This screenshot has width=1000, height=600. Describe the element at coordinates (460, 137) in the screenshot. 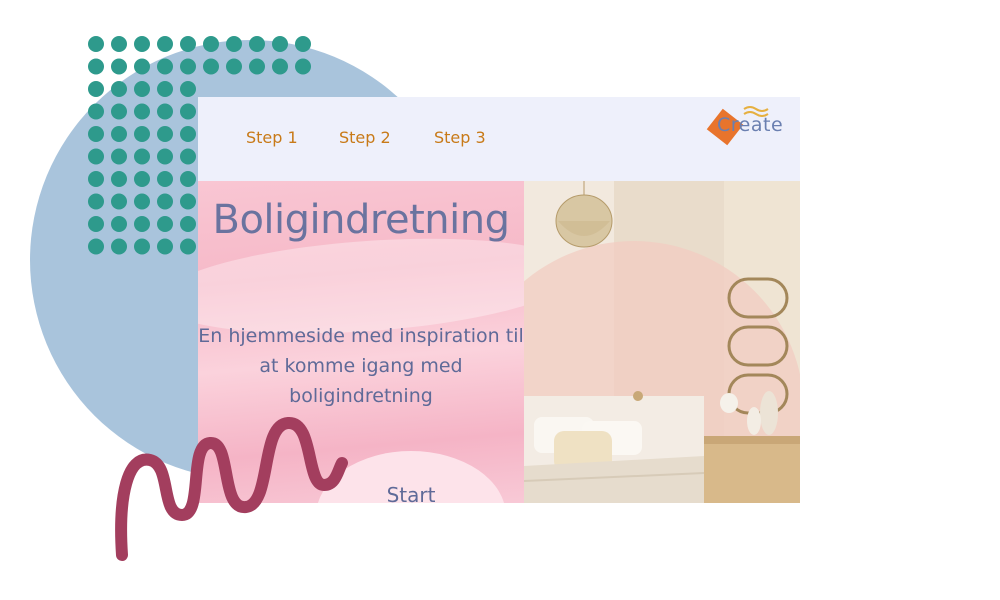

I see `nav-step-3: Step 3` at that location.